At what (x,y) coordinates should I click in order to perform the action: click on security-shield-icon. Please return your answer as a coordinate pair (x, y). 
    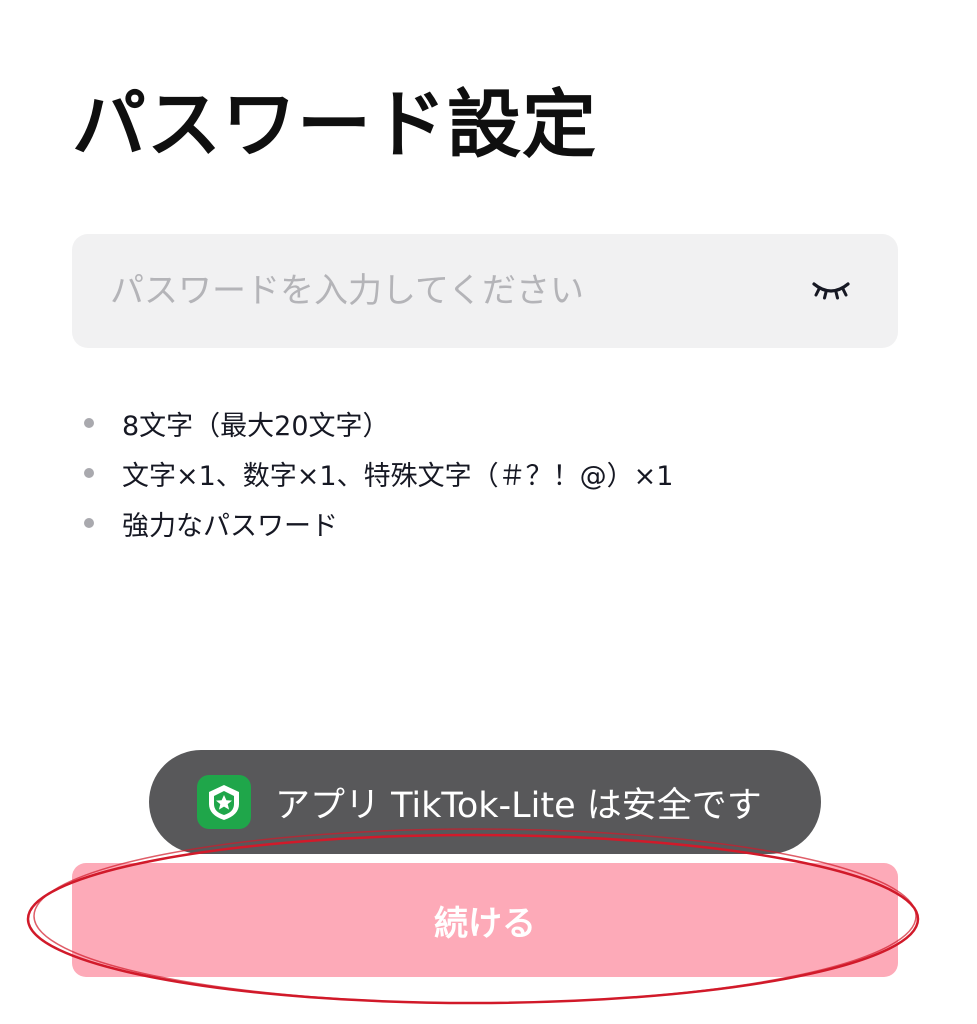
    Looking at the image, I should click on (224, 802).